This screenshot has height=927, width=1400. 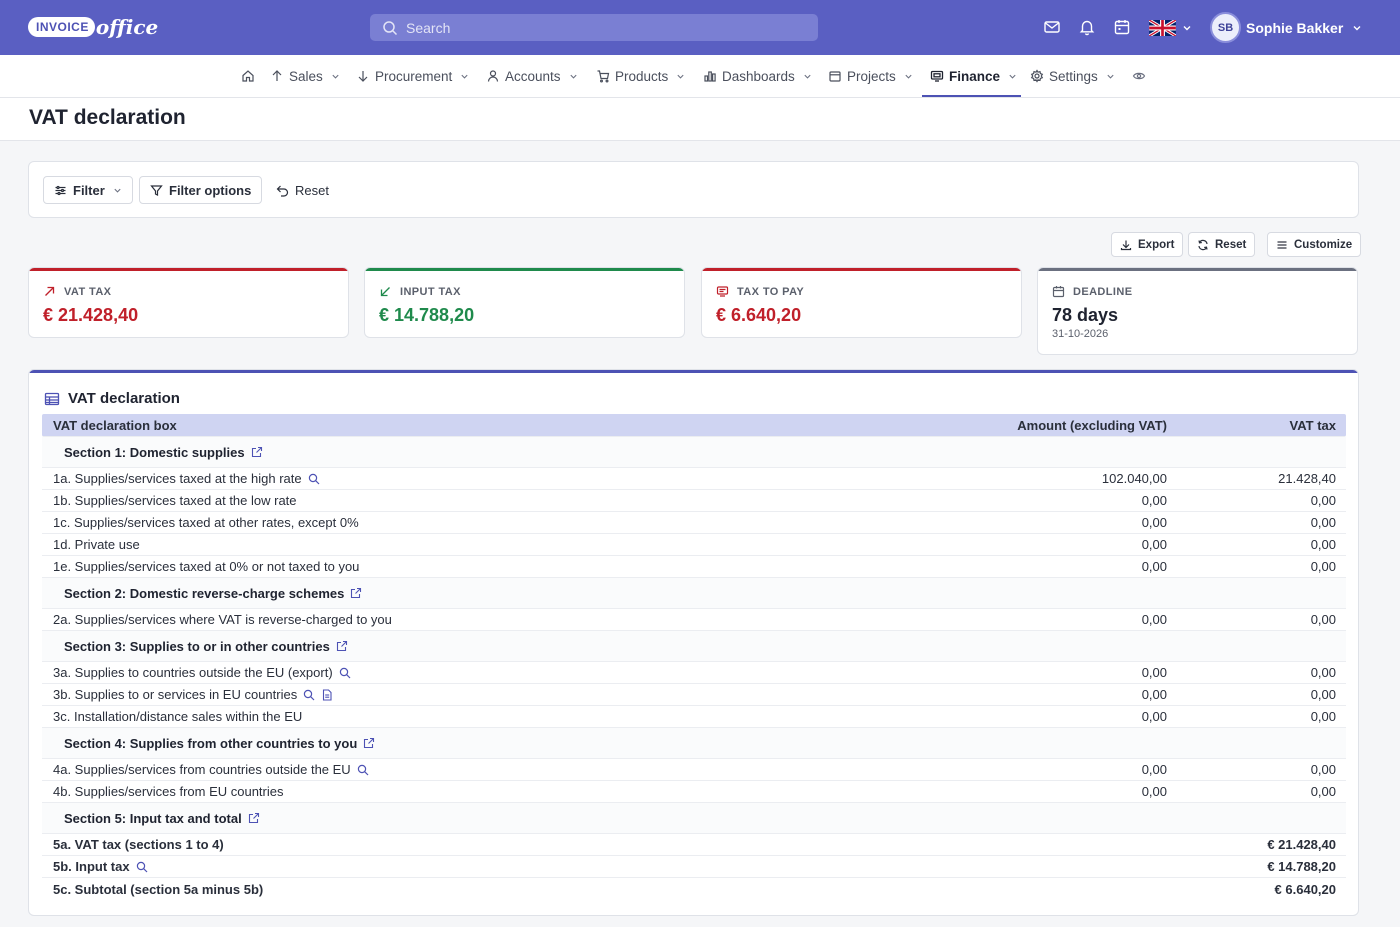 I want to click on row-tax: € 21.428,40, so click(x=1301, y=844).